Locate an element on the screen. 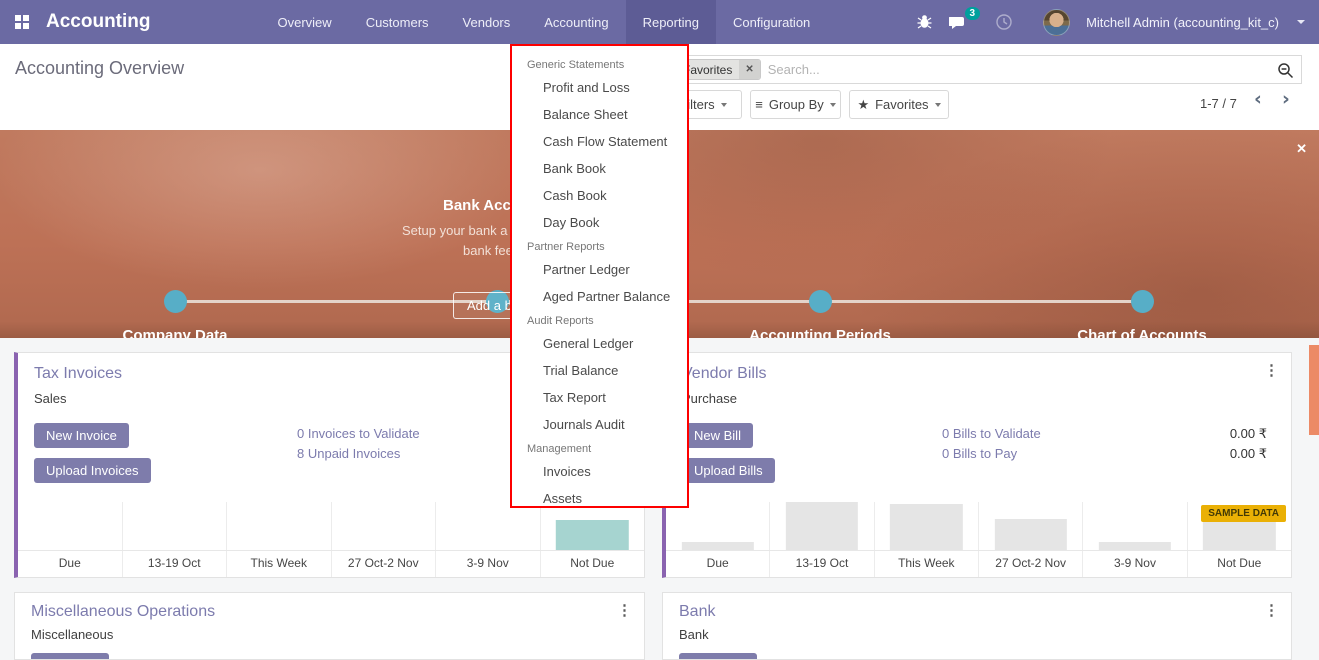 Image resolution: width=1319 pixels, height=660 pixels. menu-item-partner-ledger: Partner Ledger is located at coordinates (599, 269).